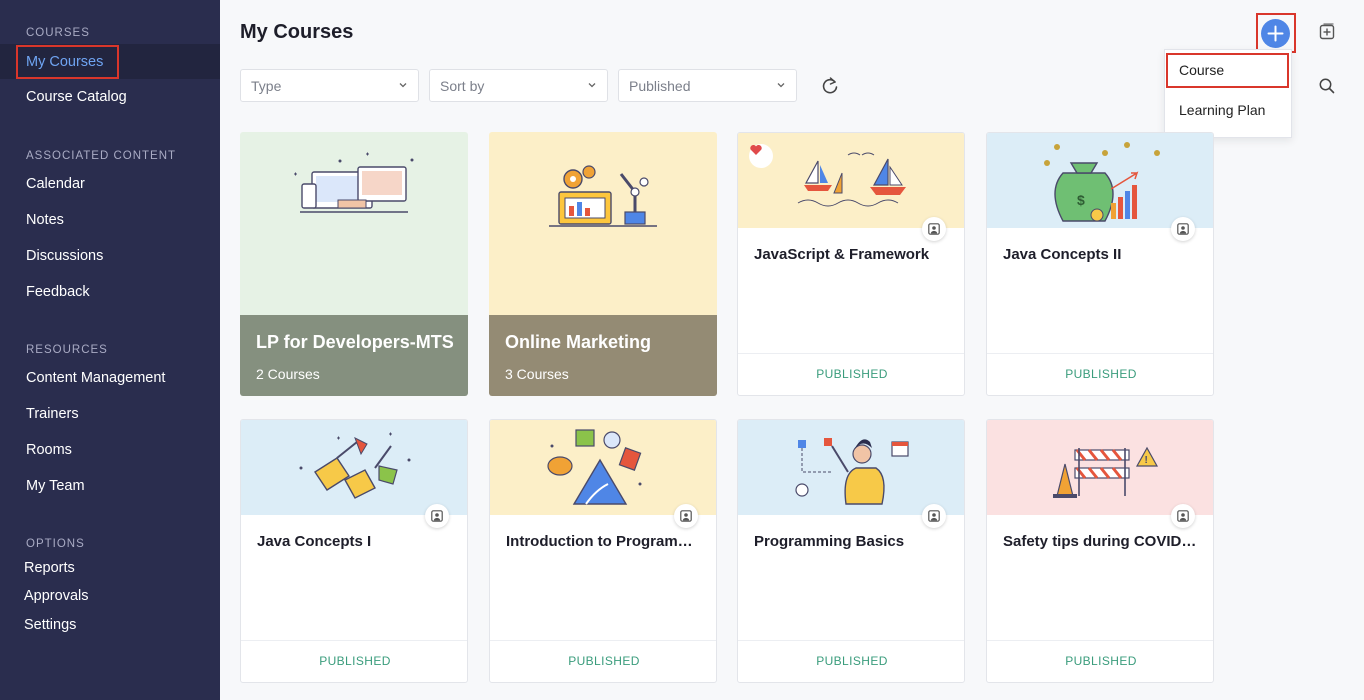  I want to click on refresh-icon, so click(830, 88).